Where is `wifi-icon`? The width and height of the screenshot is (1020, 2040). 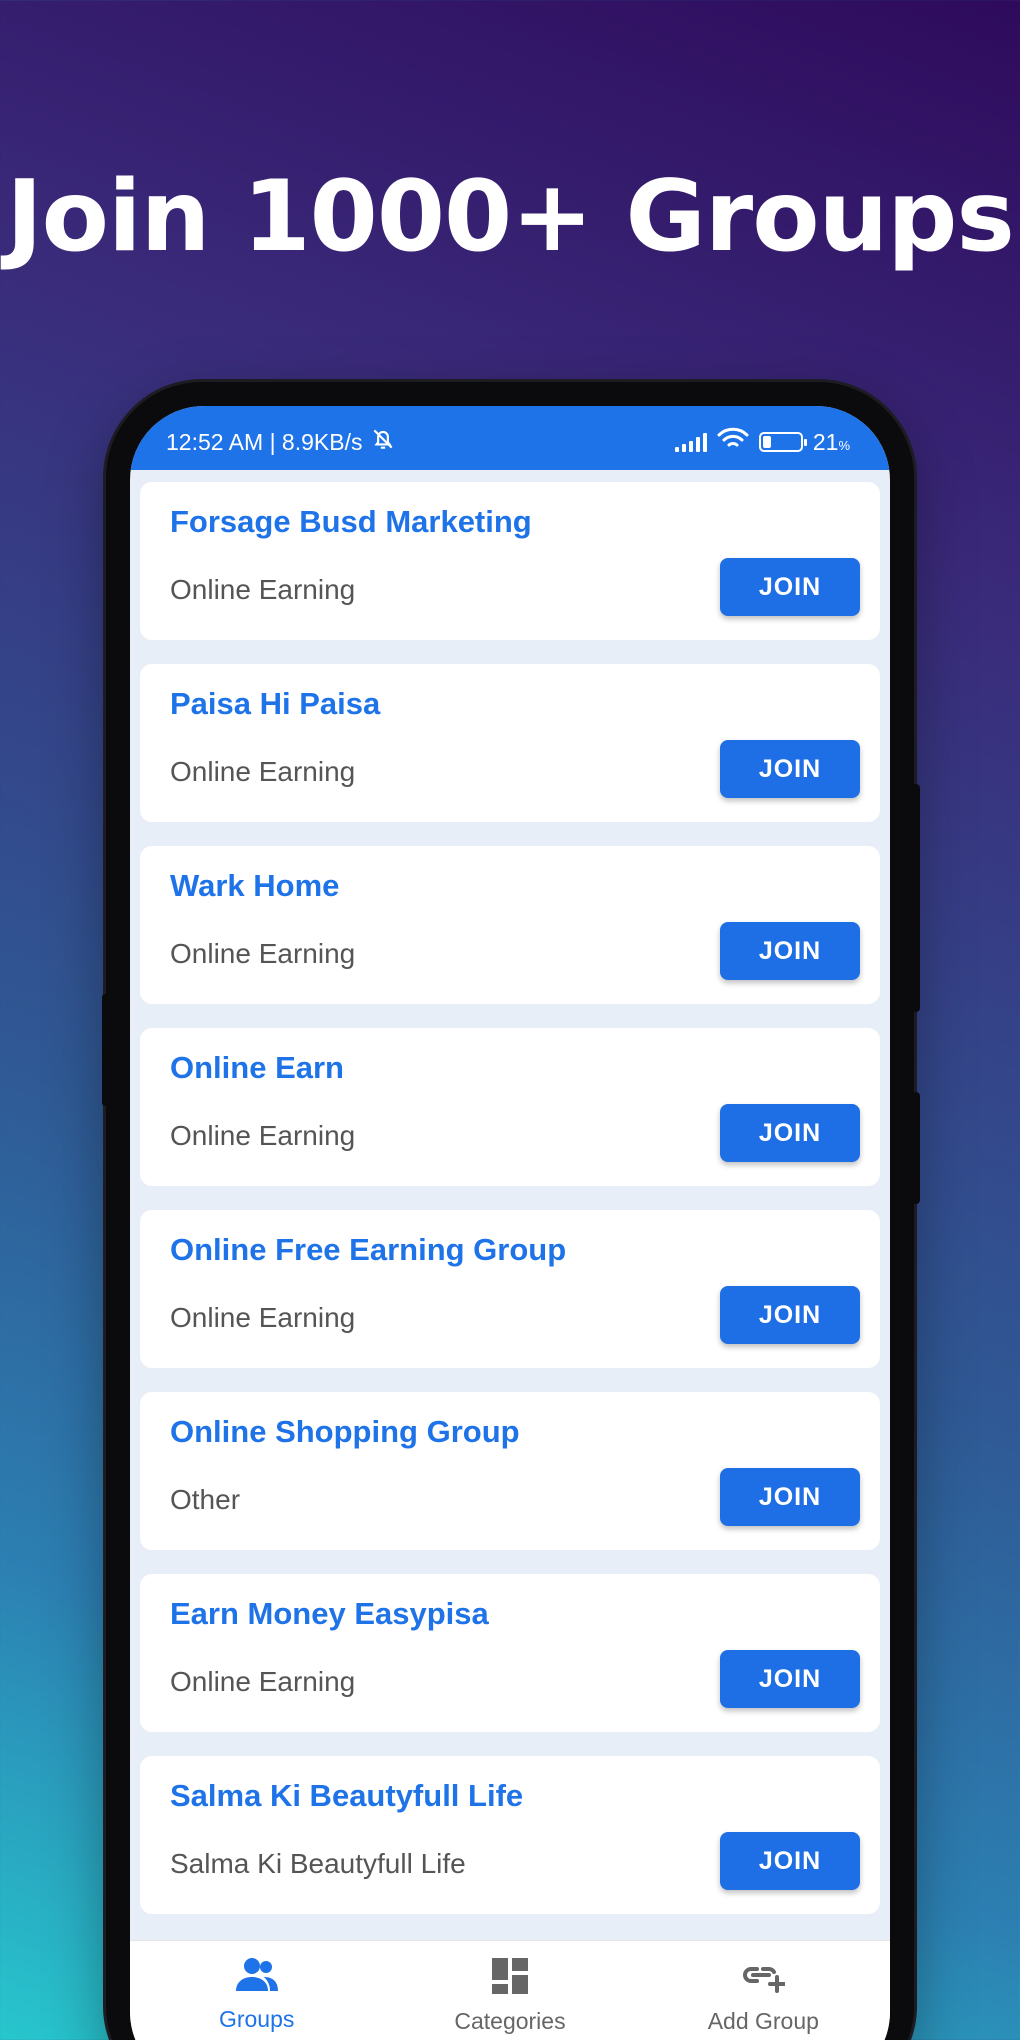
wifi-icon is located at coordinates (733, 442).